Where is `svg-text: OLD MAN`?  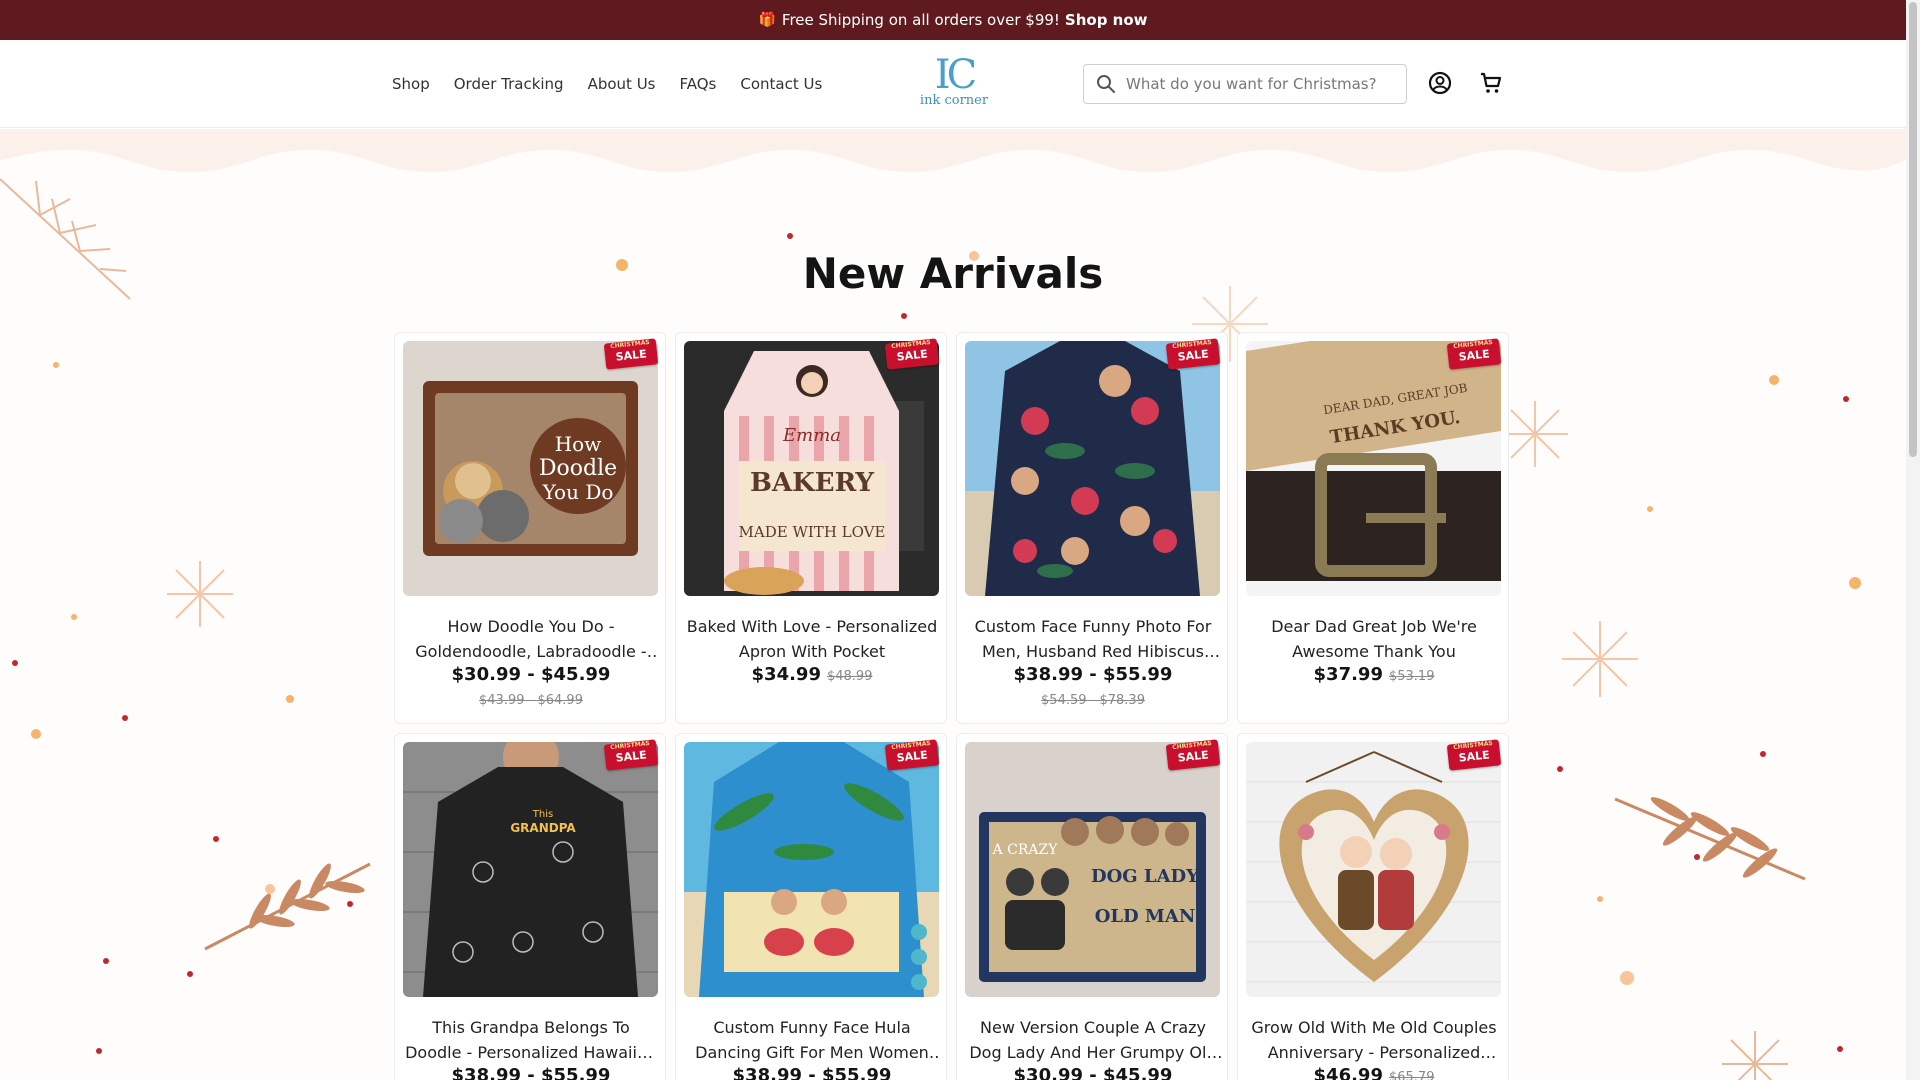
svg-text: OLD MAN is located at coordinates (1145, 916).